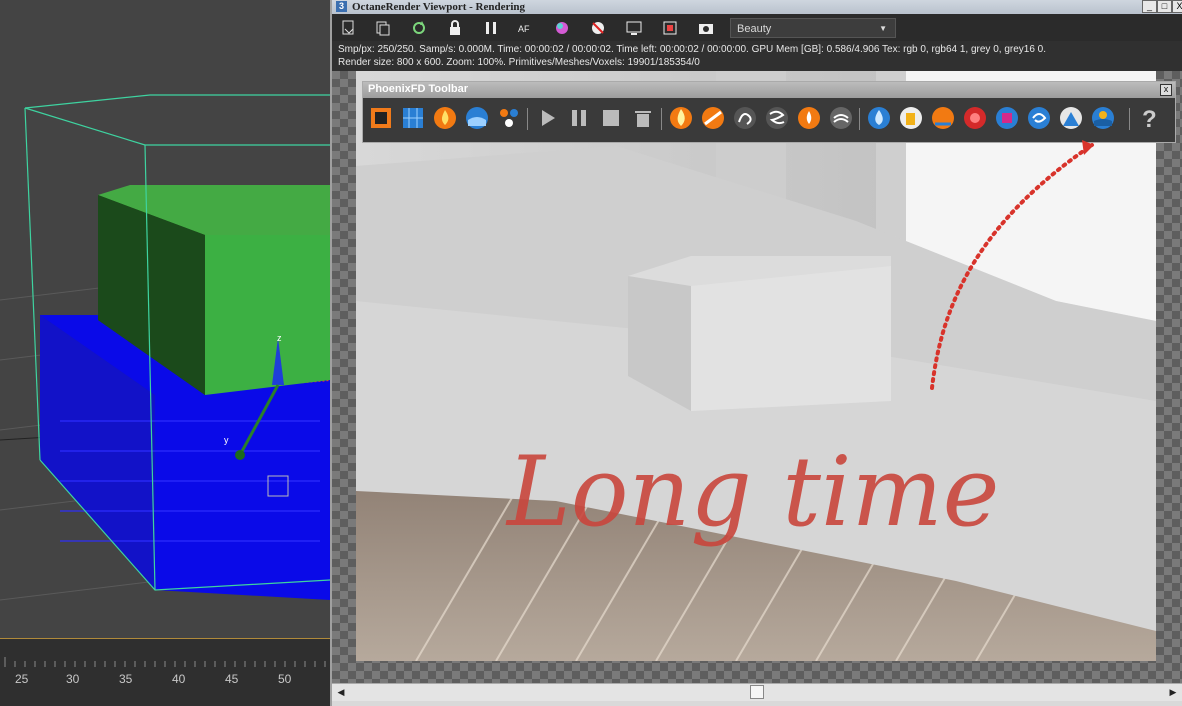 Image resolution: width=1182 pixels, height=706 pixels. What do you see at coordinates (165, 672) in the screenshot?
I see `timeline-ruler: 25 30 35 40 45 50` at bounding box center [165, 672].